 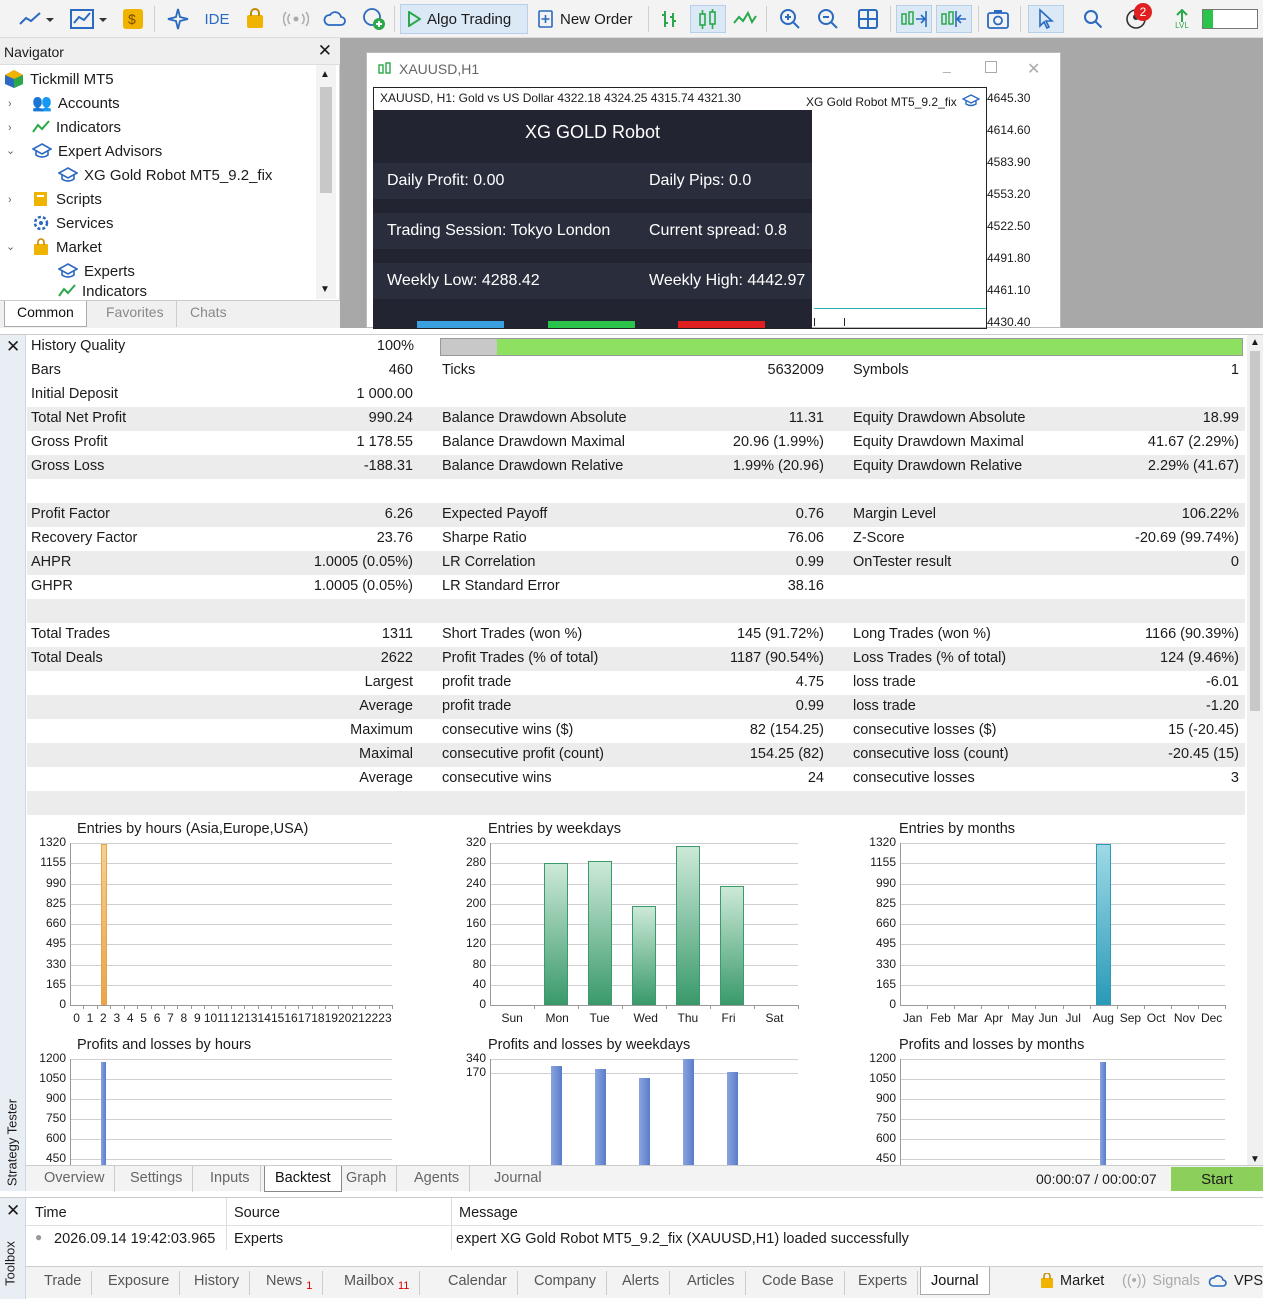 What do you see at coordinates (599, 1018) in the screenshot?
I see `x-tick-label: Tue` at bounding box center [599, 1018].